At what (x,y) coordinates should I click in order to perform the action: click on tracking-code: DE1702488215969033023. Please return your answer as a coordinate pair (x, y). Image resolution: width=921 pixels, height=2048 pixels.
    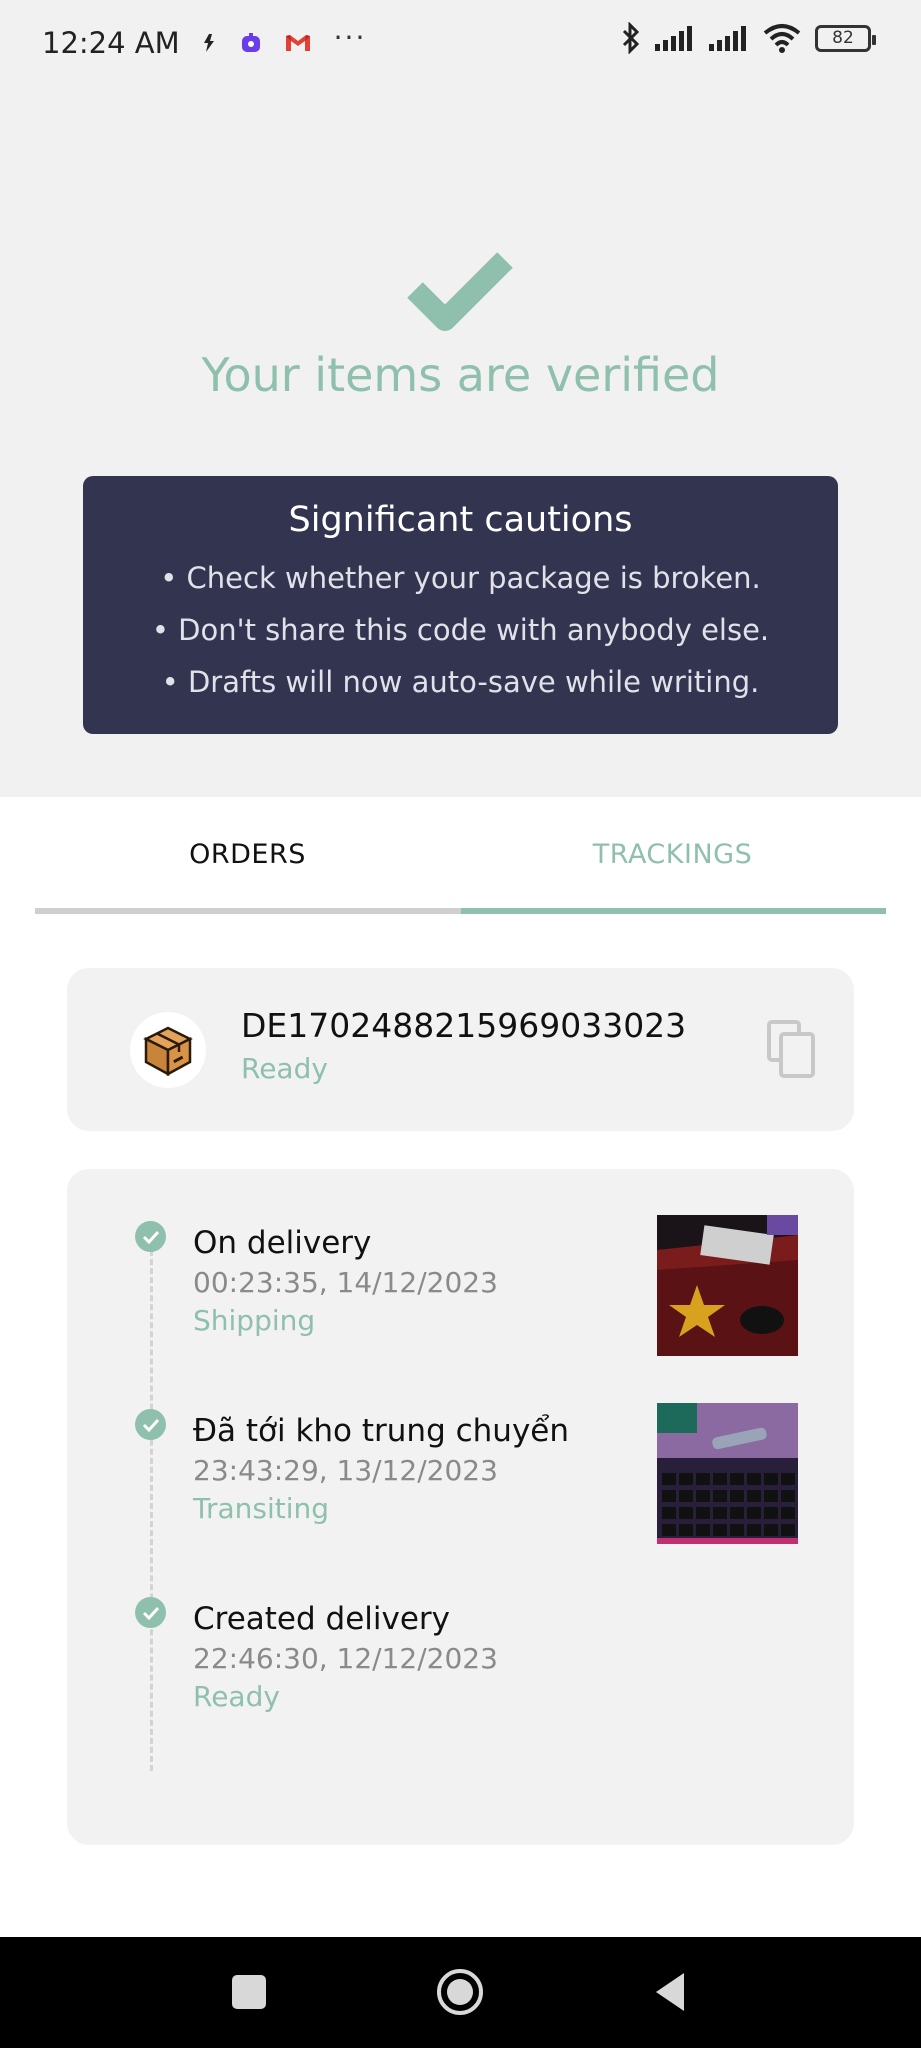
    Looking at the image, I should click on (464, 1025).